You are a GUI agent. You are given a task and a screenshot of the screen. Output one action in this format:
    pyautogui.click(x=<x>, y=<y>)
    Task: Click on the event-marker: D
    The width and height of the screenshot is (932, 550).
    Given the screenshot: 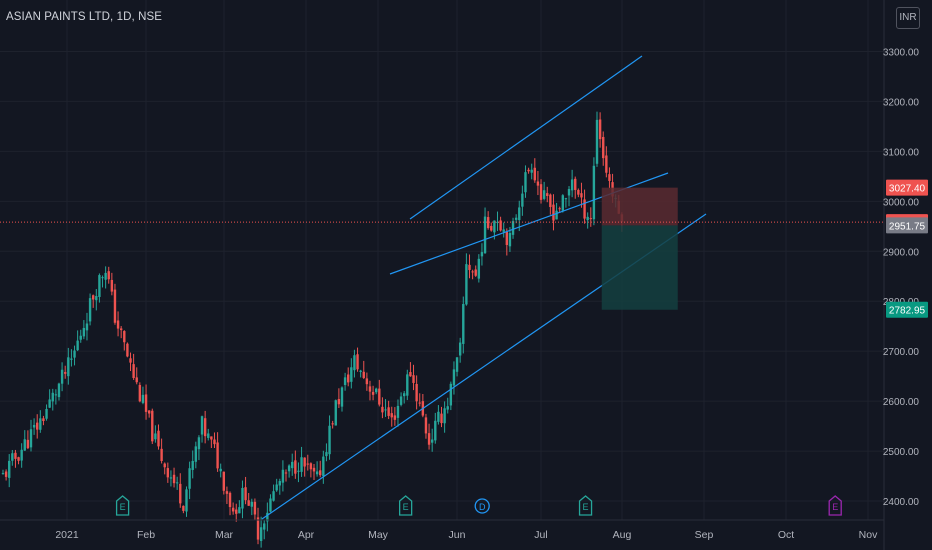 What is the action you would take?
    pyautogui.click(x=482, y=506)
    